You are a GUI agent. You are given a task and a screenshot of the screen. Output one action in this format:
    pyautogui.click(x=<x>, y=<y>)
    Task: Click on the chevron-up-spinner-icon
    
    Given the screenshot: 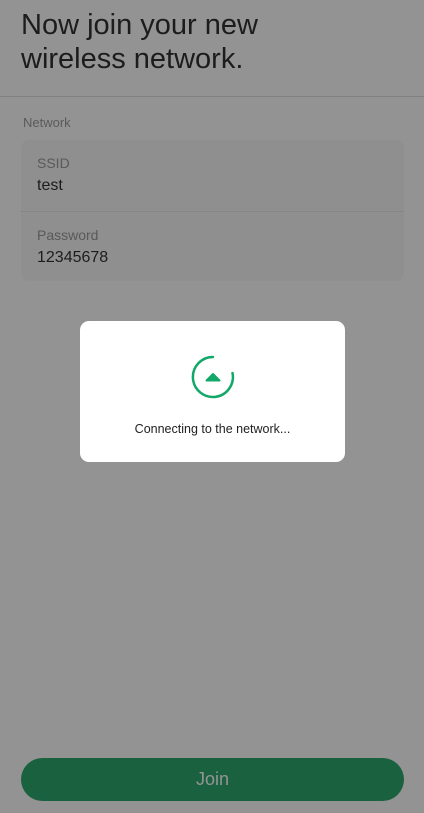 What is the action you would take?
    pyautogui.click(x=213, y=377)
    